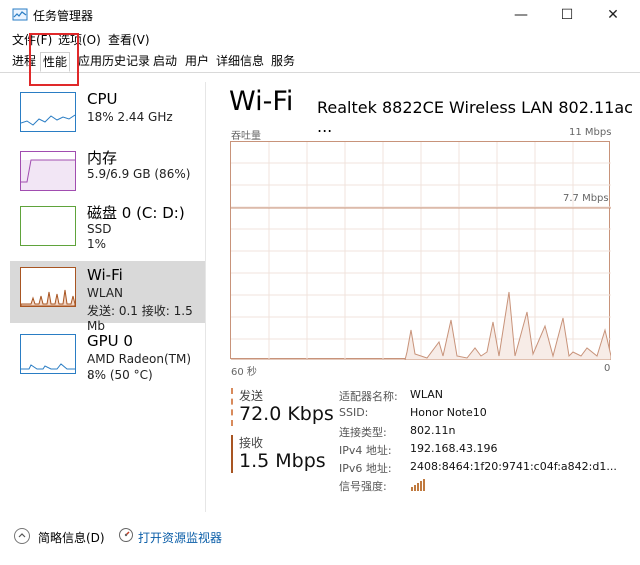 This screenshot has width=640, height=565. I want to click on tab-details: 详细信息, so click(240, 61).